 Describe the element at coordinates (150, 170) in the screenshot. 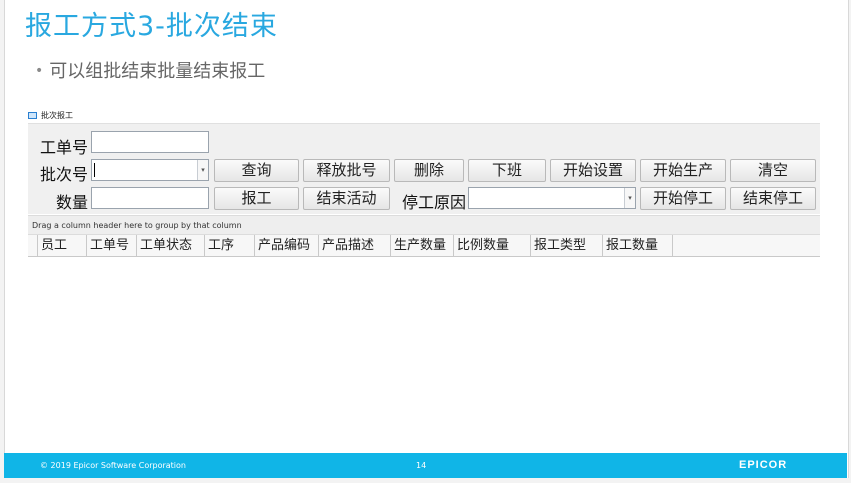

I see `batch-no-combo: ▾` at that location.